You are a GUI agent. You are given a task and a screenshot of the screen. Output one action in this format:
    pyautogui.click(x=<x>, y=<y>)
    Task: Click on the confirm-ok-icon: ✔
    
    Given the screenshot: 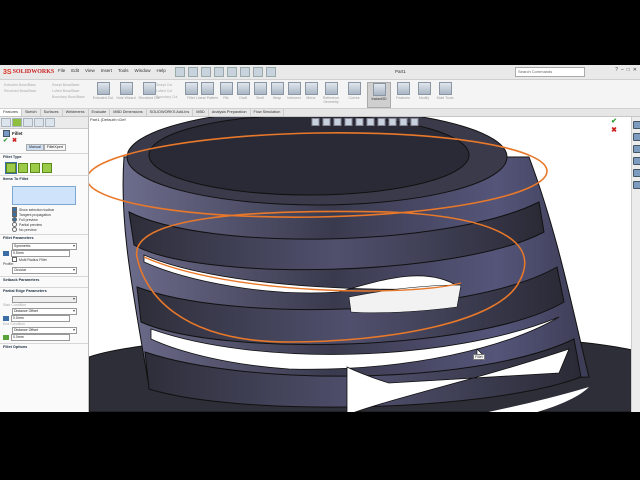 What is the action you would take?
    pyautogui.click(x=614, y=121)
    